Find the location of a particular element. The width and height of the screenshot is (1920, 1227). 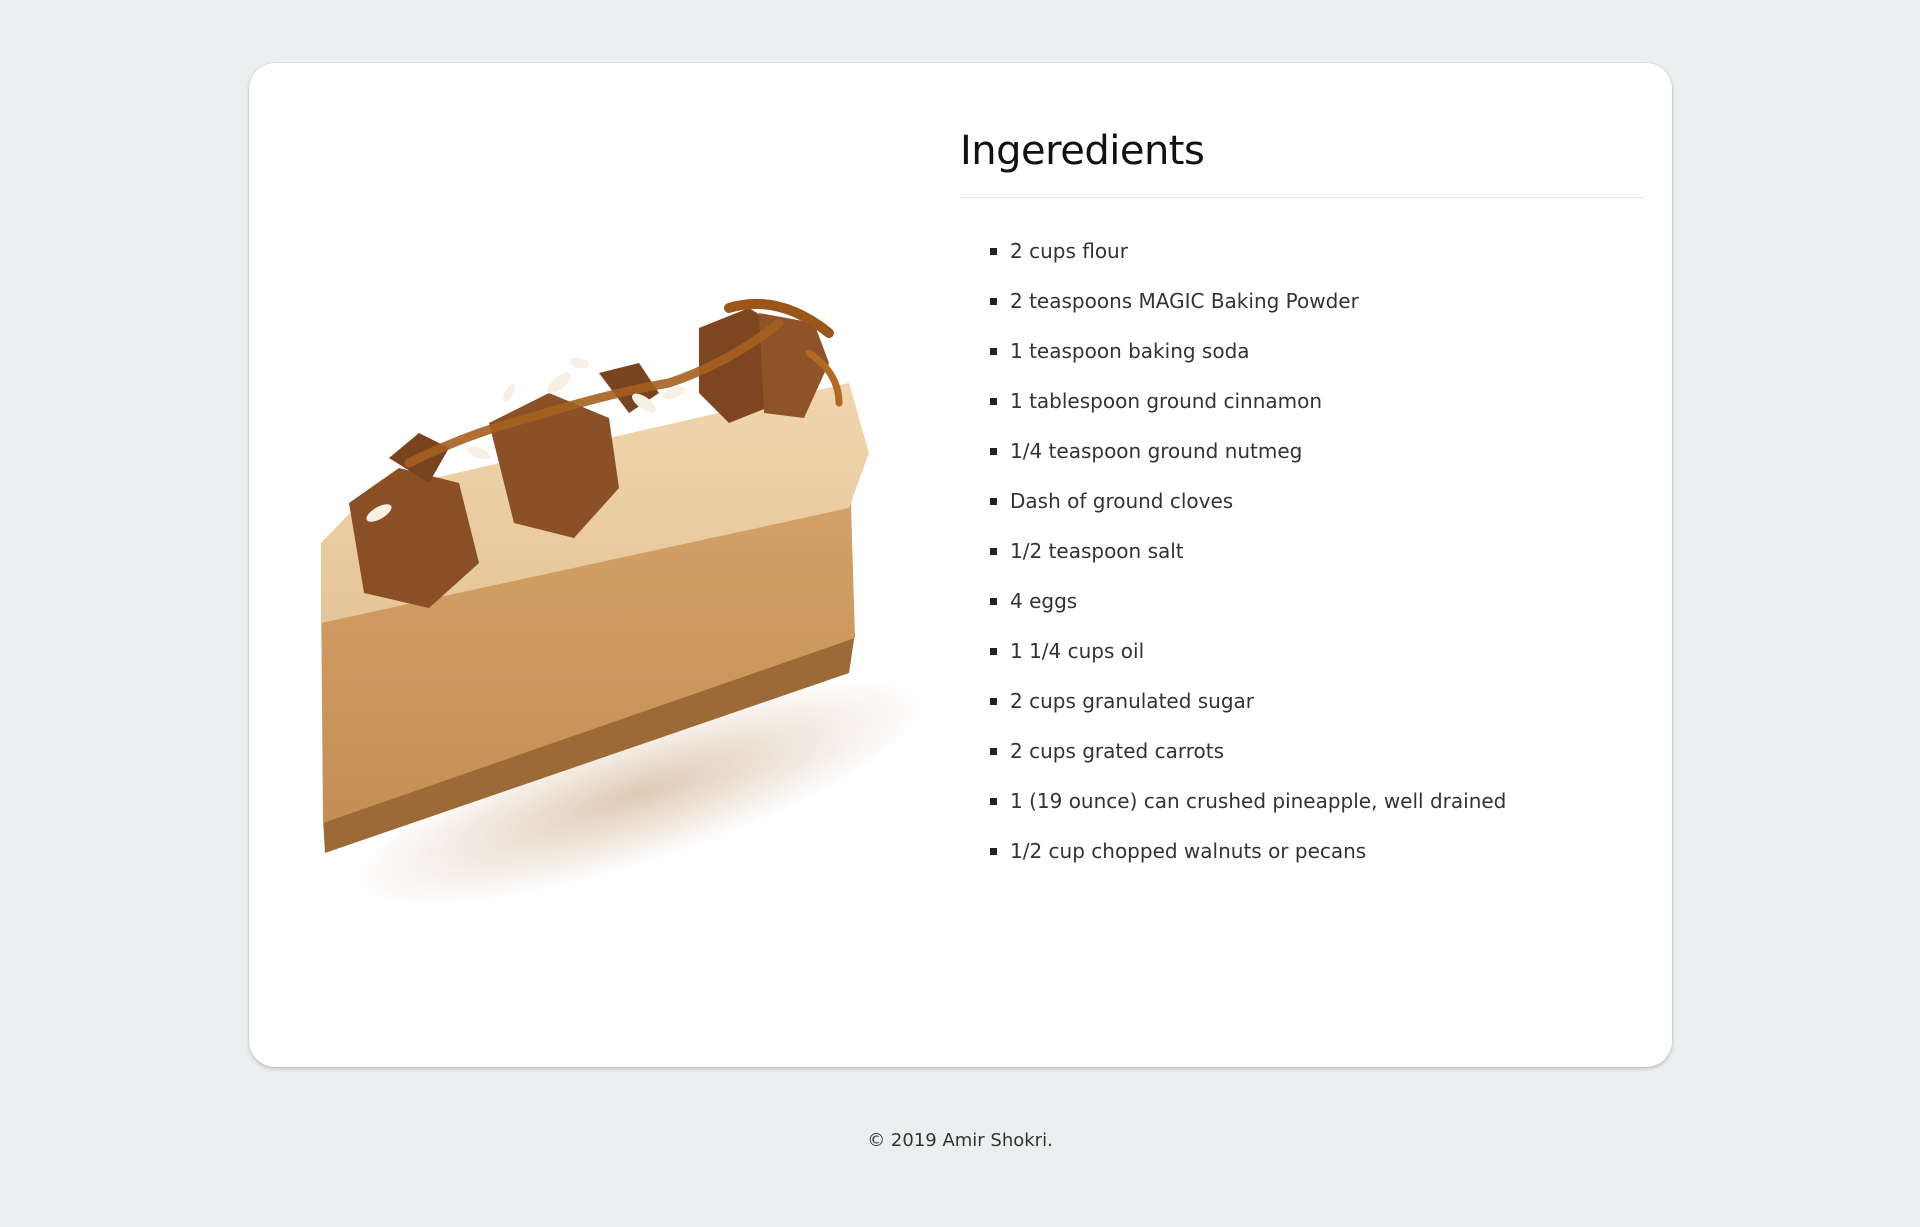

ingredients-title: Ingeredients is located at coordinates (1082, 151).